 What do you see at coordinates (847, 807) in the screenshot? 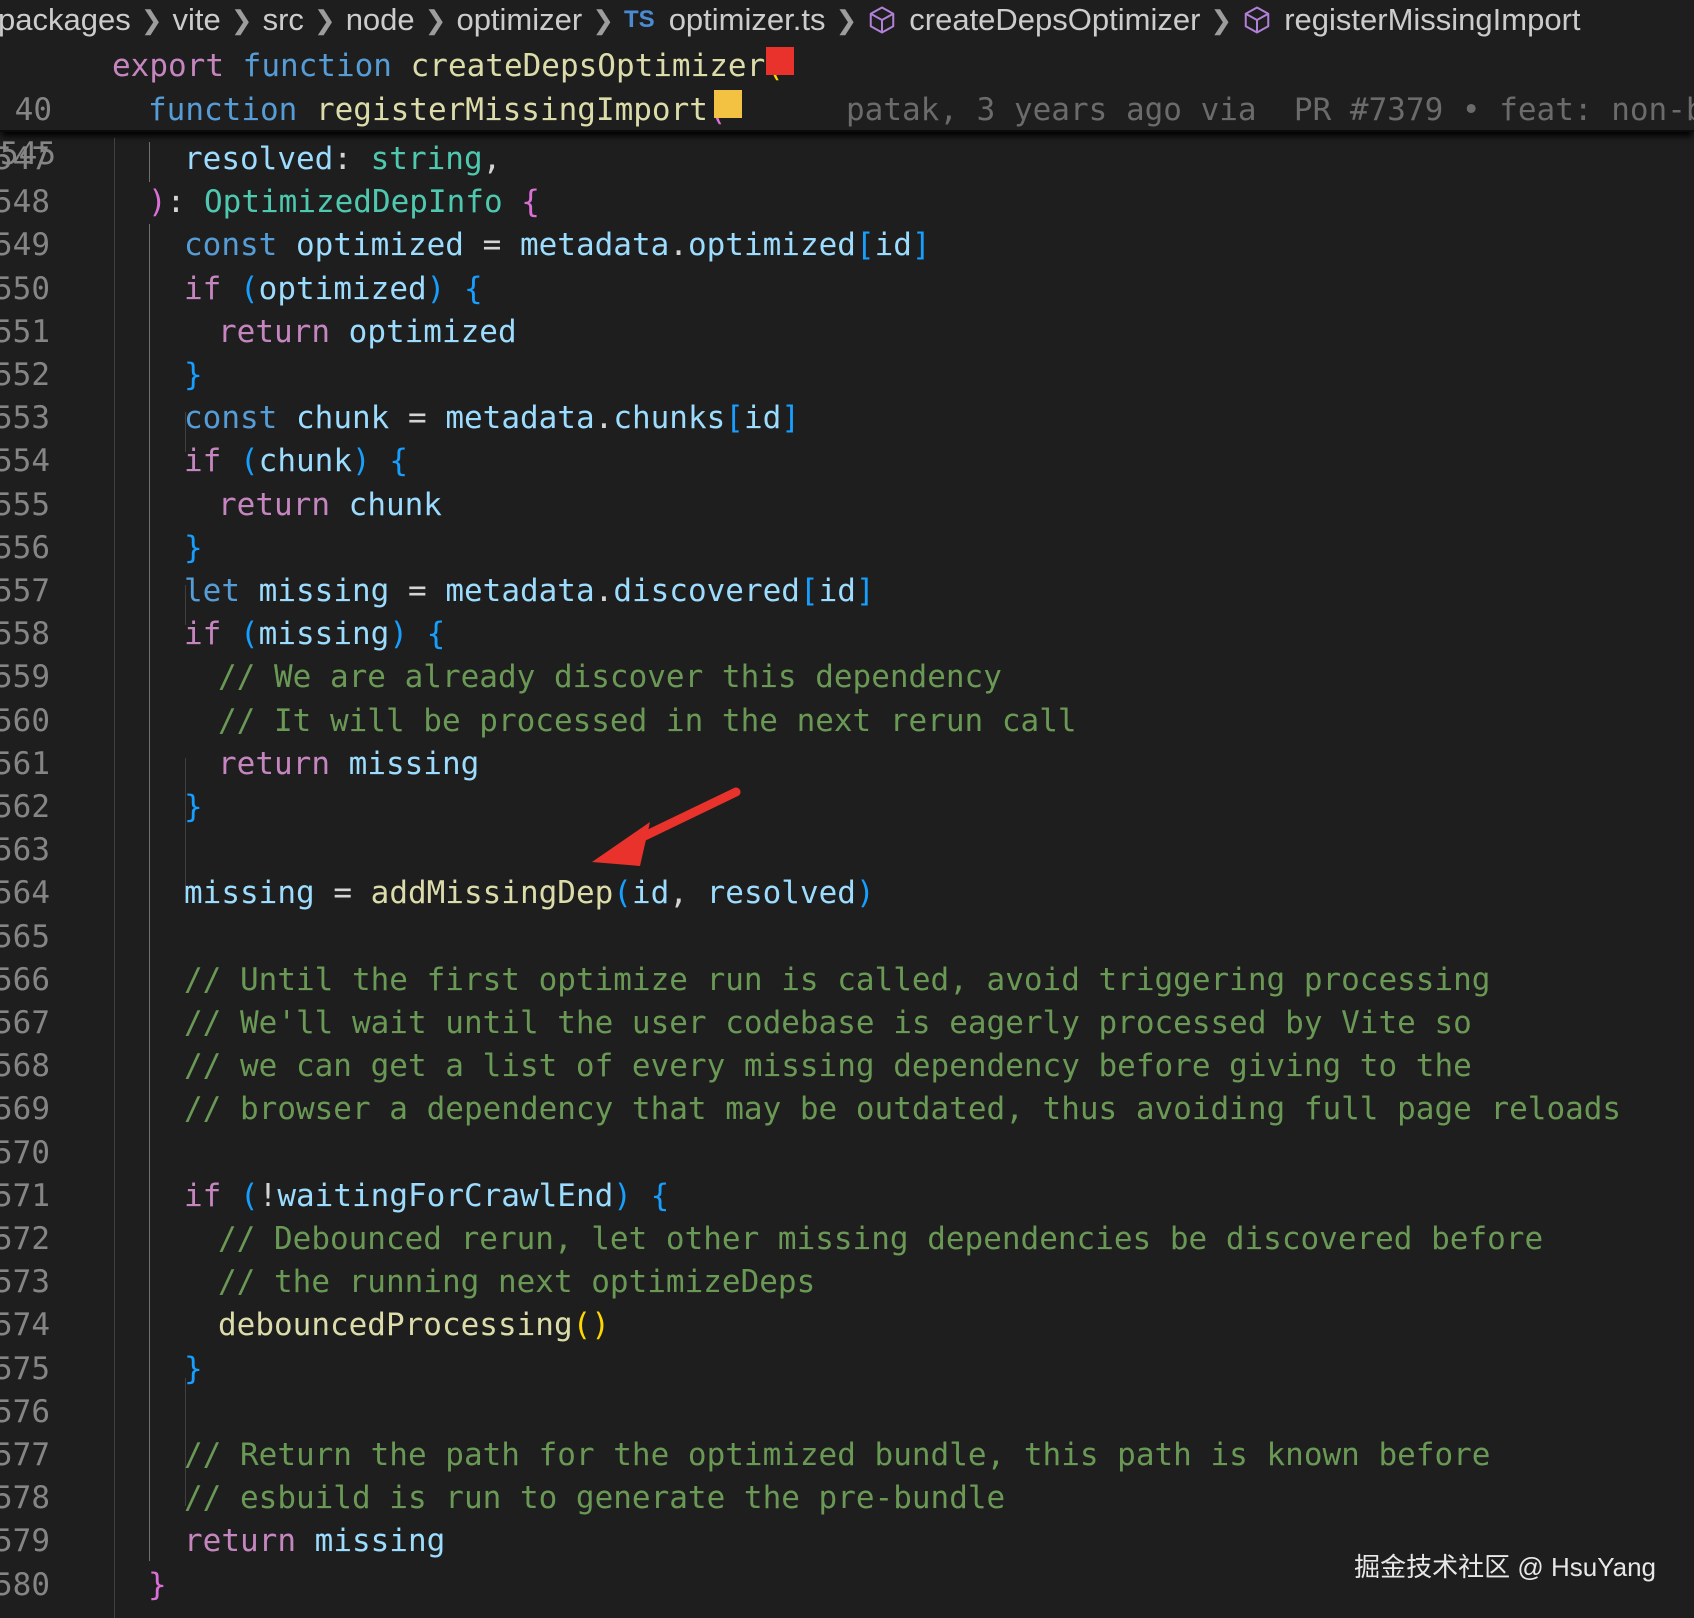
I see `code-line-562: 562}` at bounding box center [847, 807].